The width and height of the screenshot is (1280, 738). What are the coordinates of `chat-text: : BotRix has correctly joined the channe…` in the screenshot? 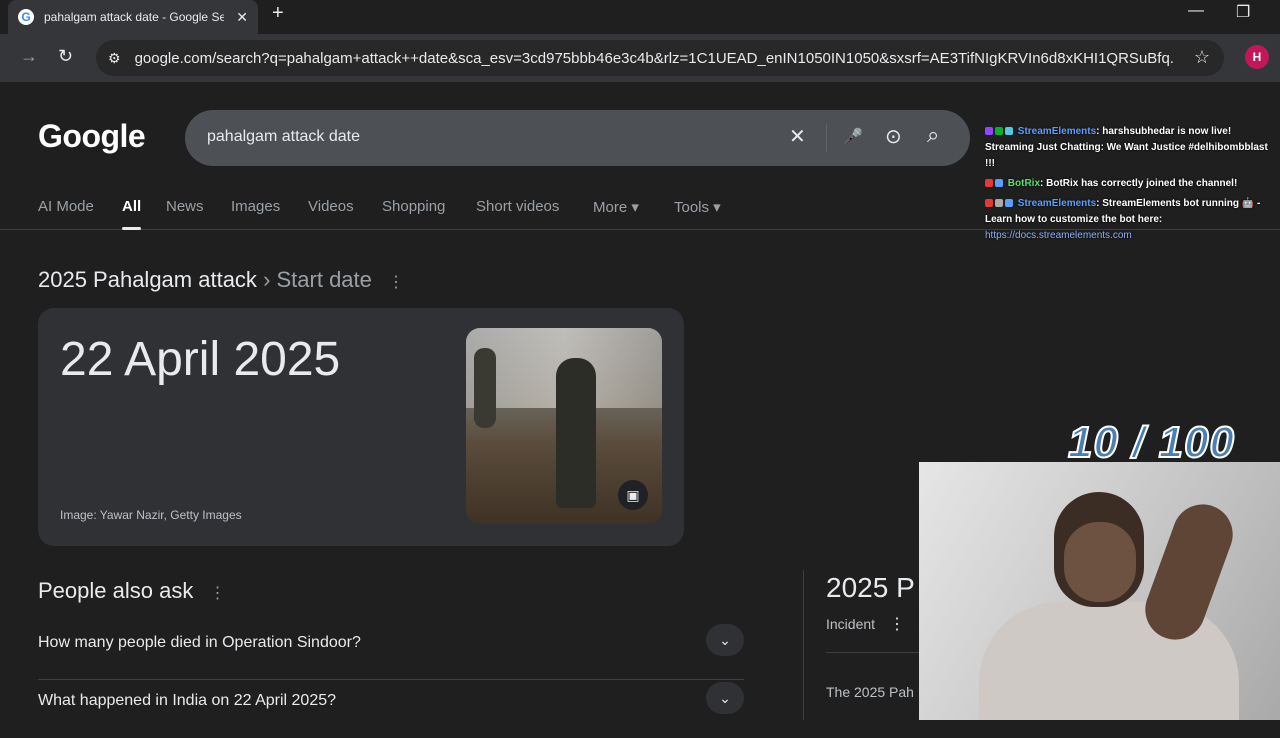 It's located at (1139, 183).